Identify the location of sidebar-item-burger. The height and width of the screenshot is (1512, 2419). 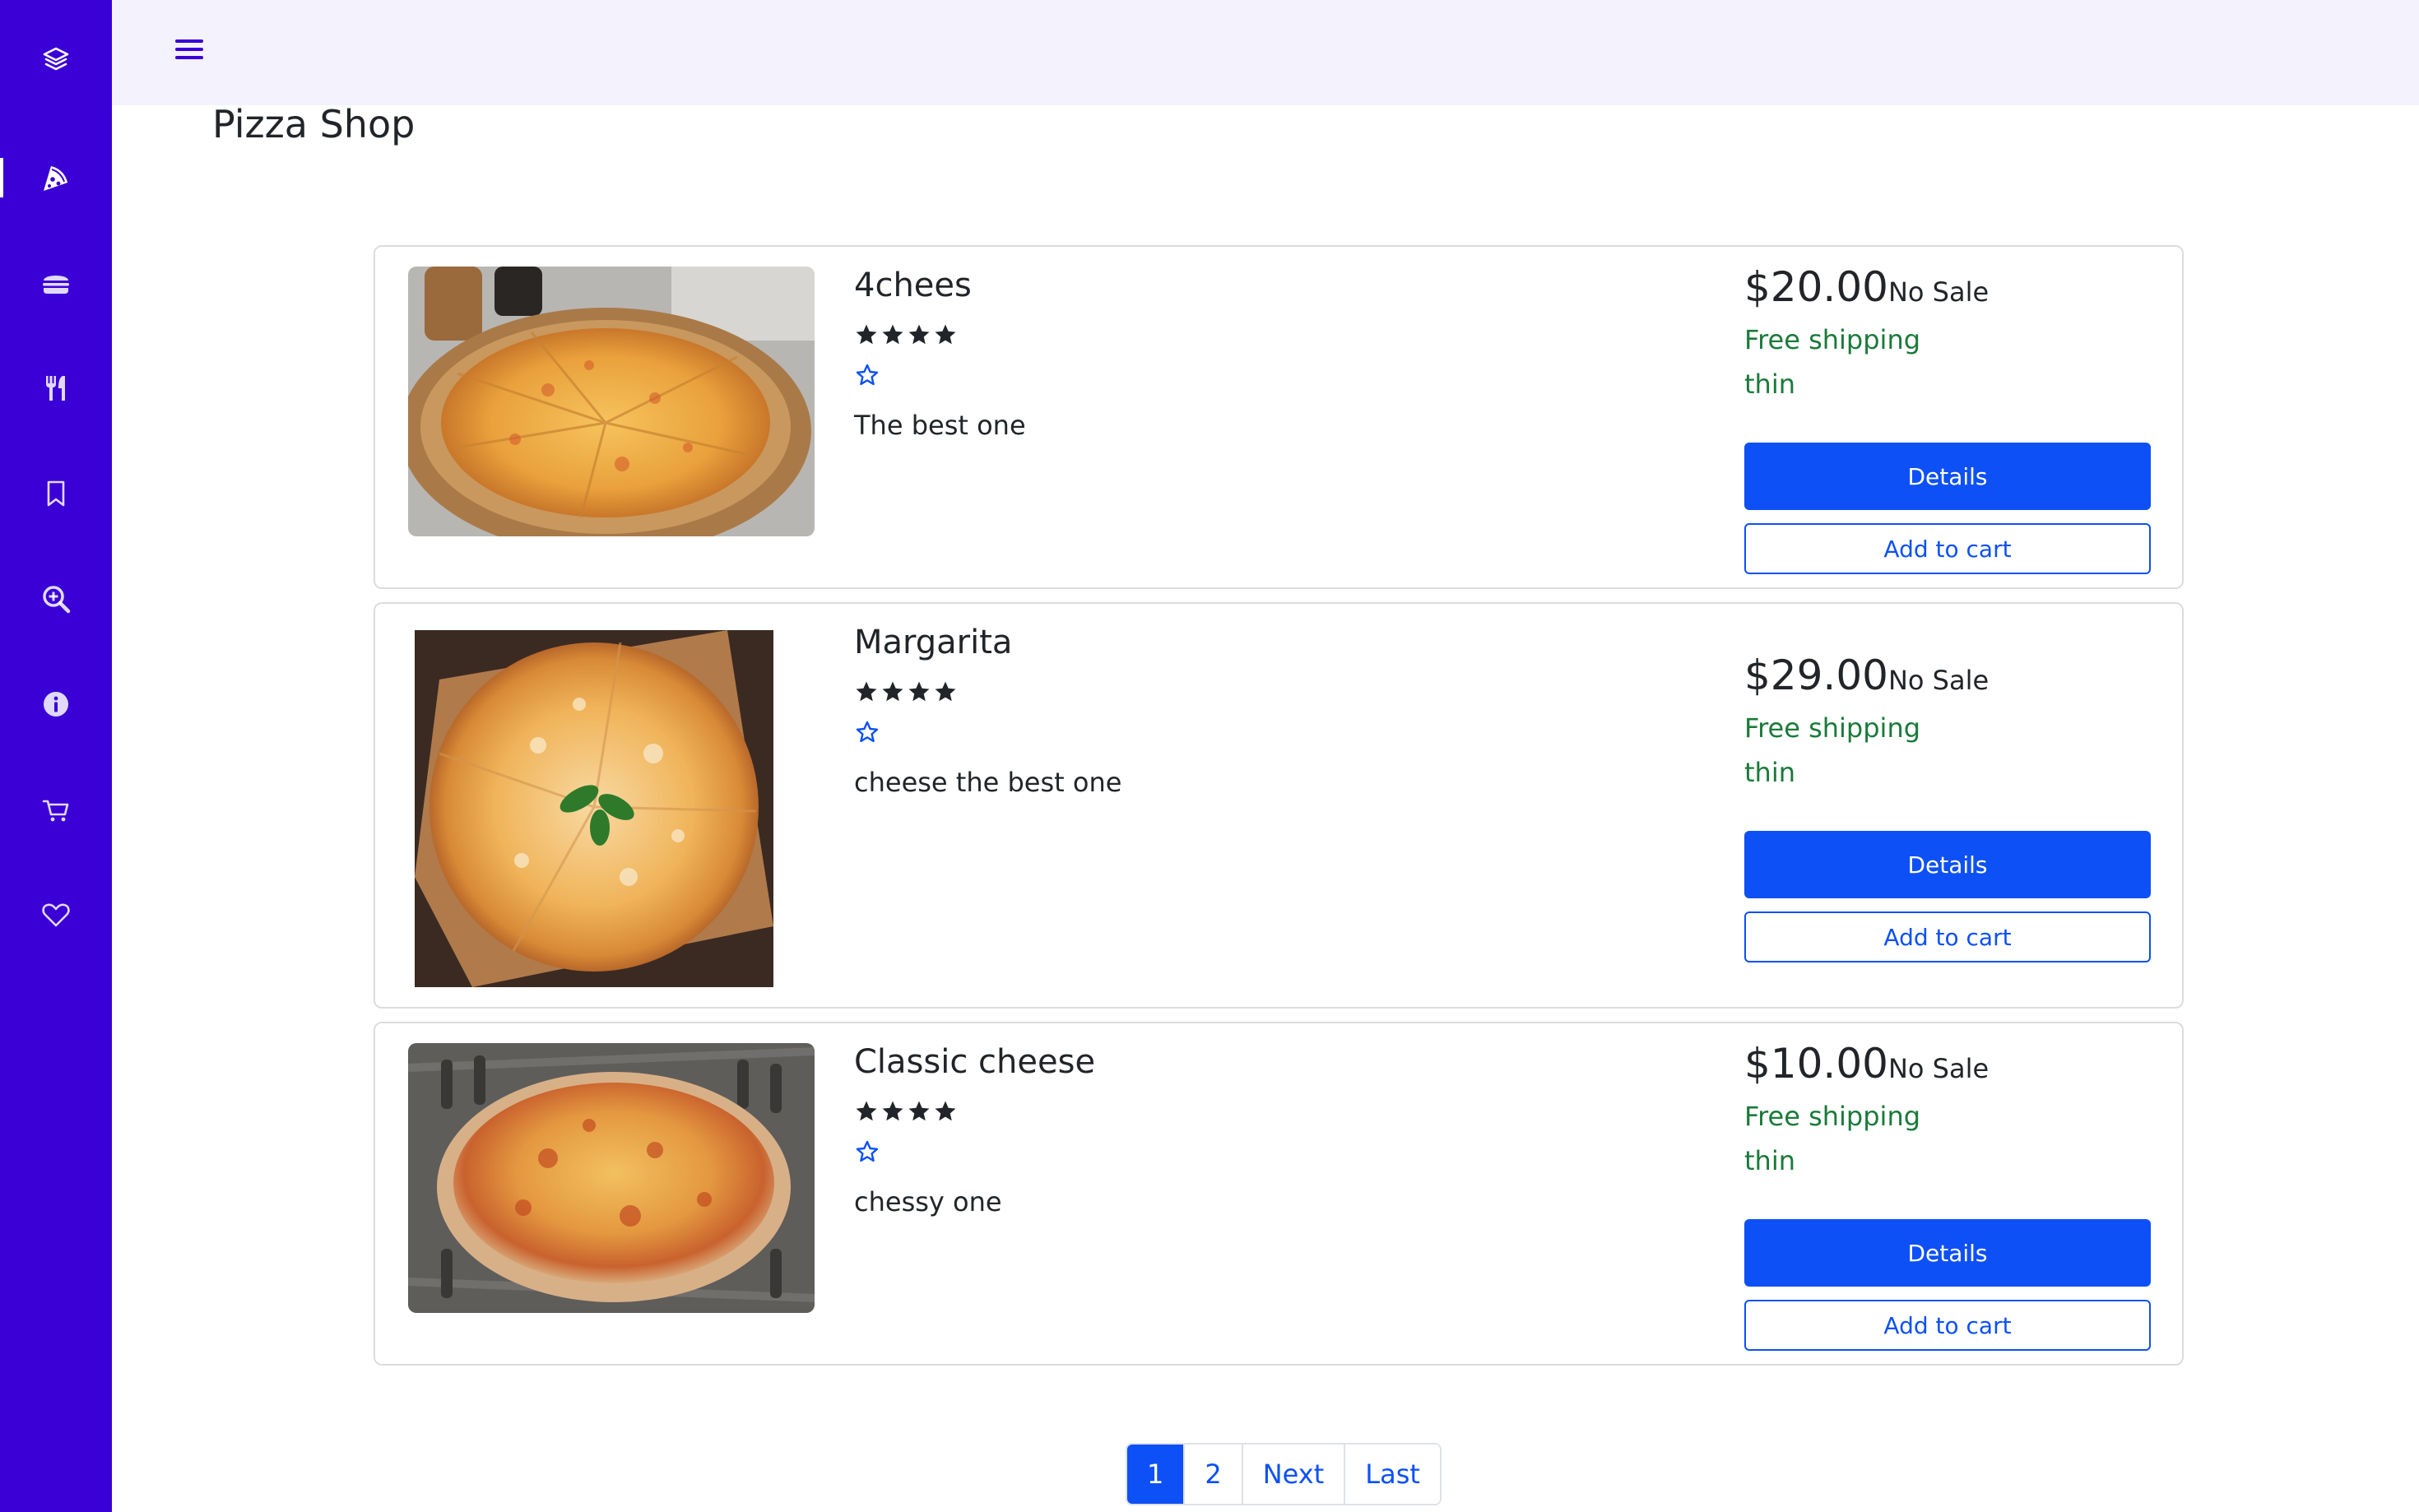
(56, 283).